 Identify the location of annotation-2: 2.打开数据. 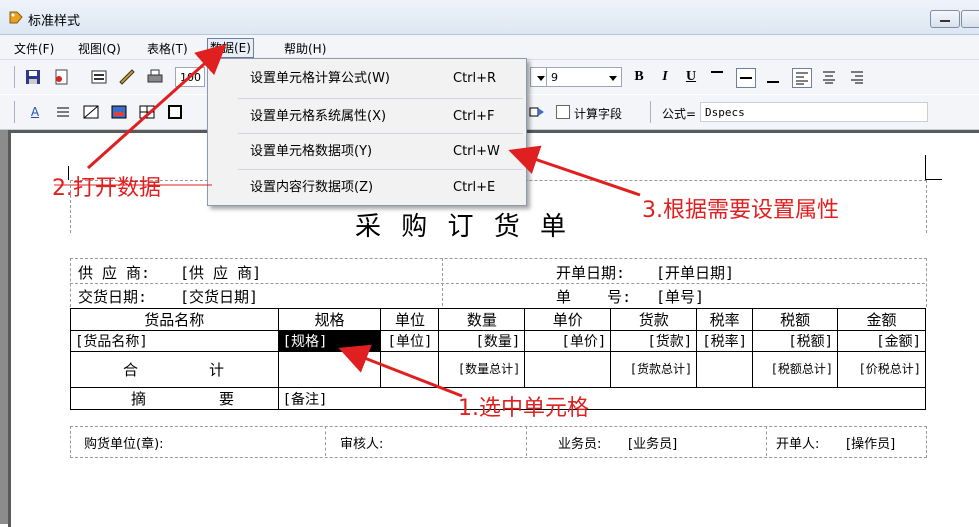
(106, 188).